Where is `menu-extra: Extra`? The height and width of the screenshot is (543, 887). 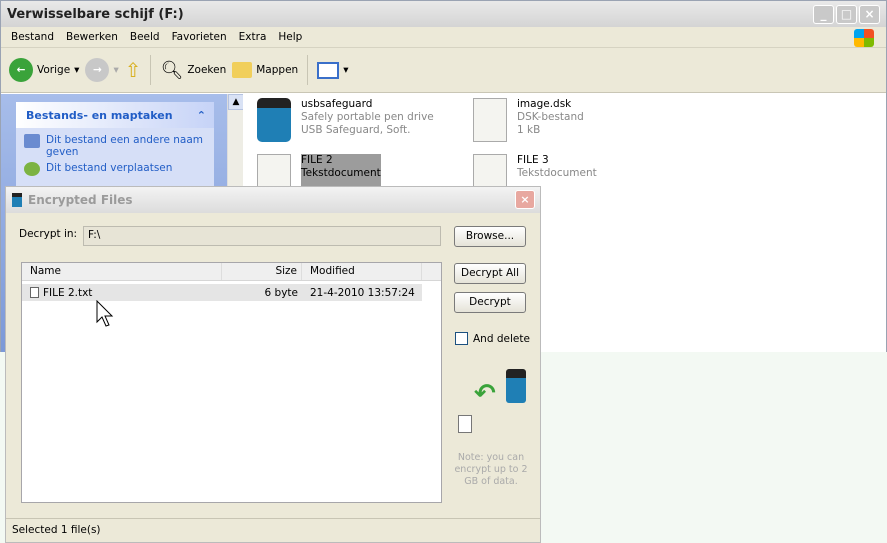 menu-extra: Extra is located at coordinates (253, 37).